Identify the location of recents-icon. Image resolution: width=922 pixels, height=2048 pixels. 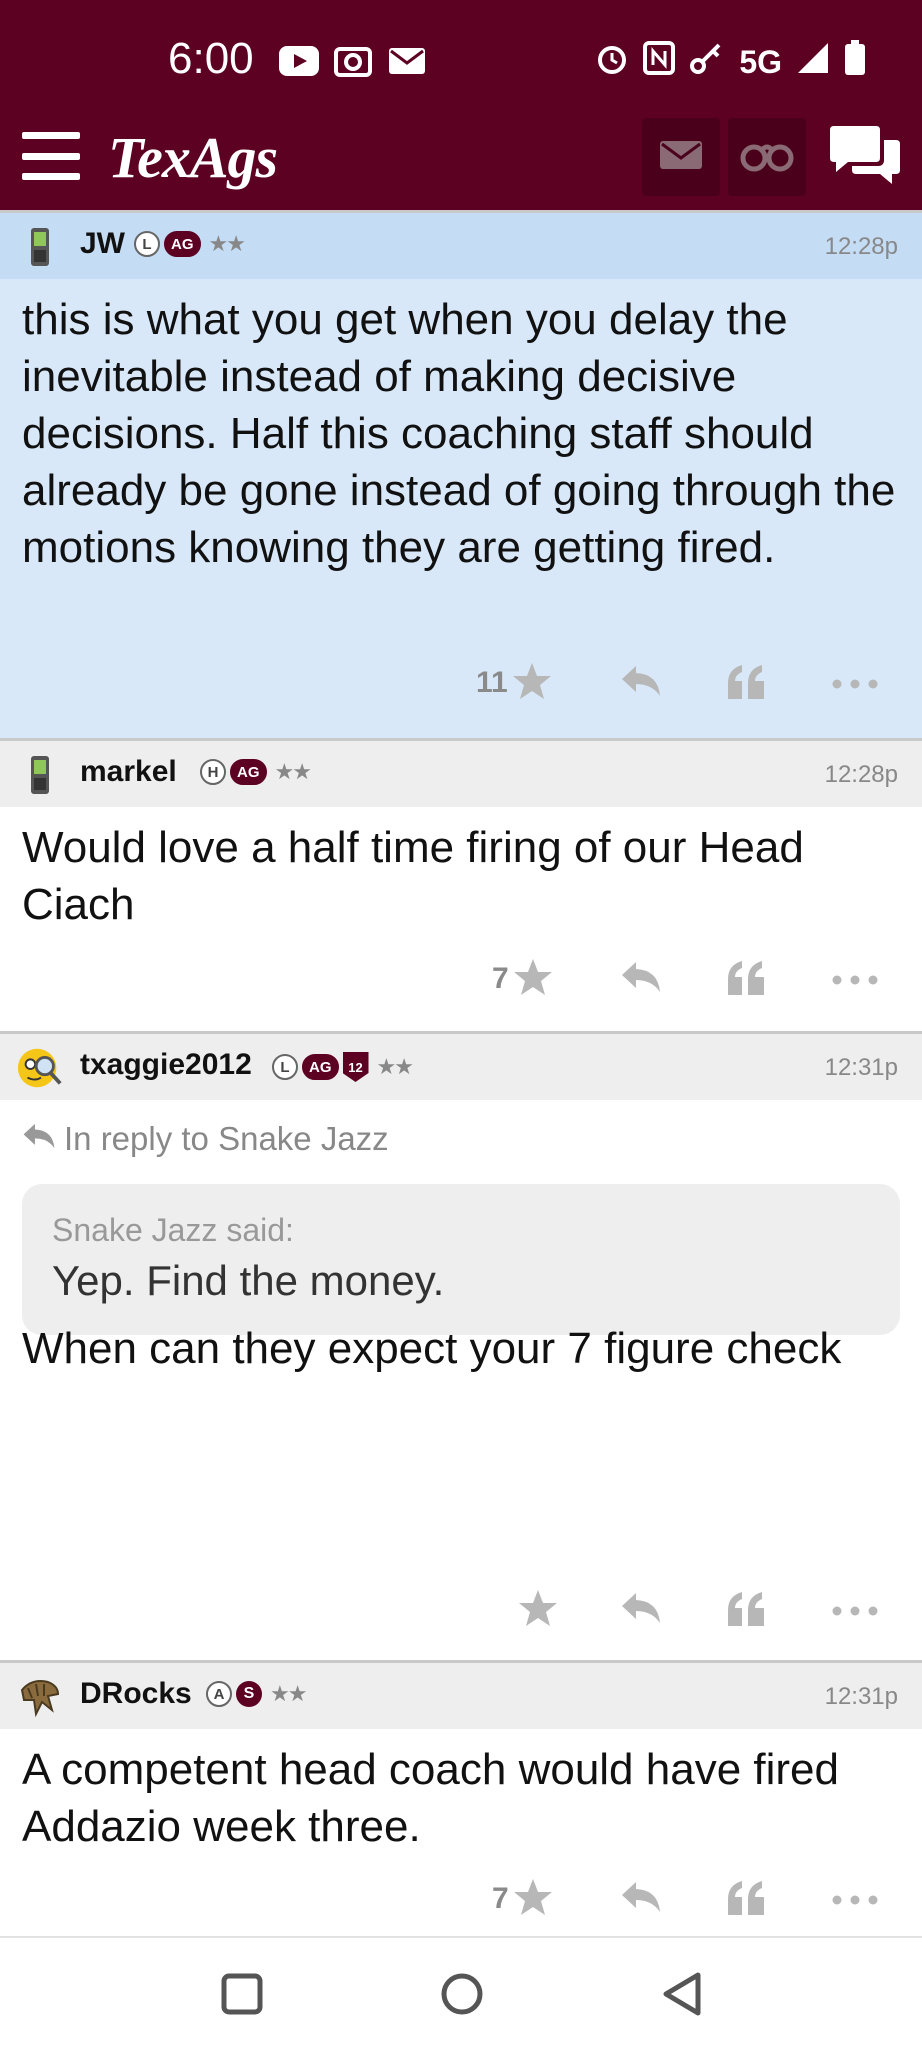
(242, 1996).